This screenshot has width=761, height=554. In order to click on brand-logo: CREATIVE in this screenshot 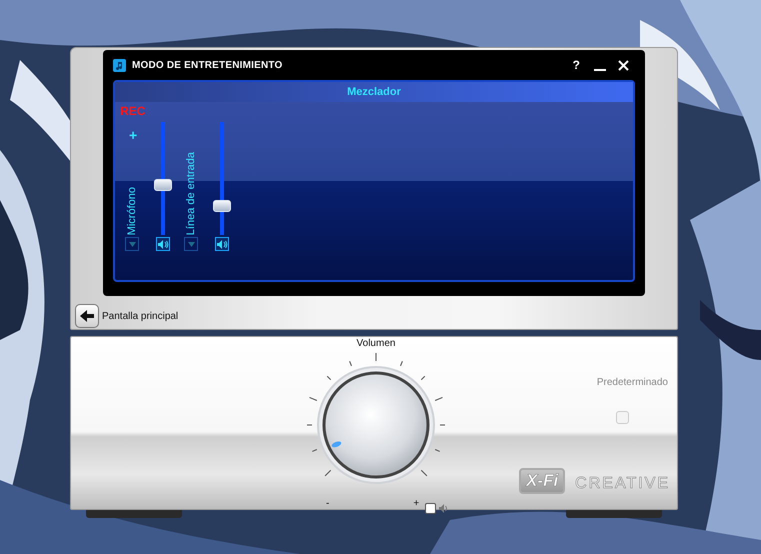, I will do `click(622, 484)`.